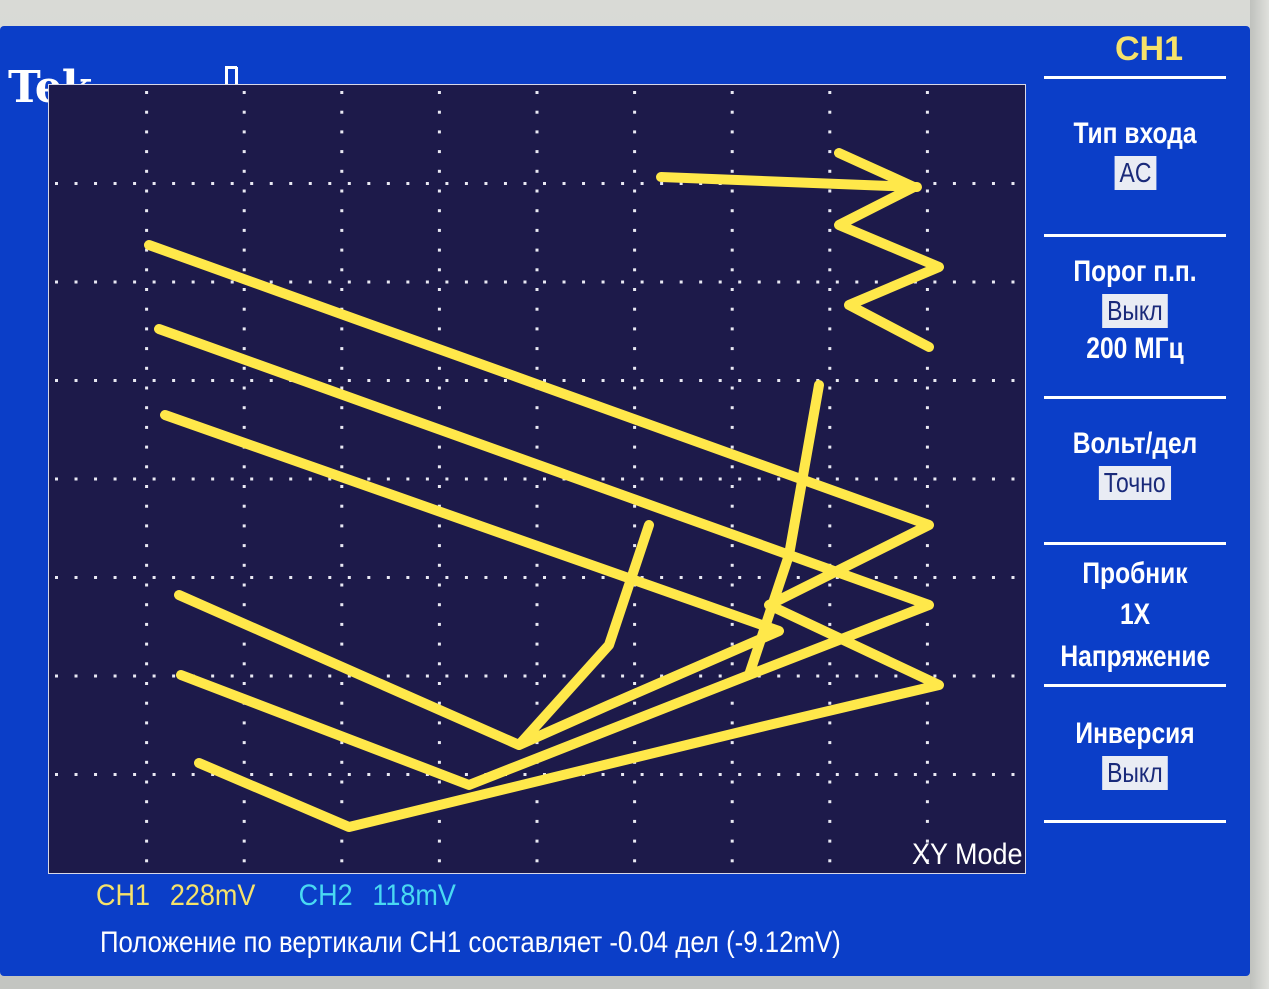 The image size is (1269, 989). Describe the element at coordinates (1149, 49) in the screenshot. I see `menu-title: CH1` at that location.